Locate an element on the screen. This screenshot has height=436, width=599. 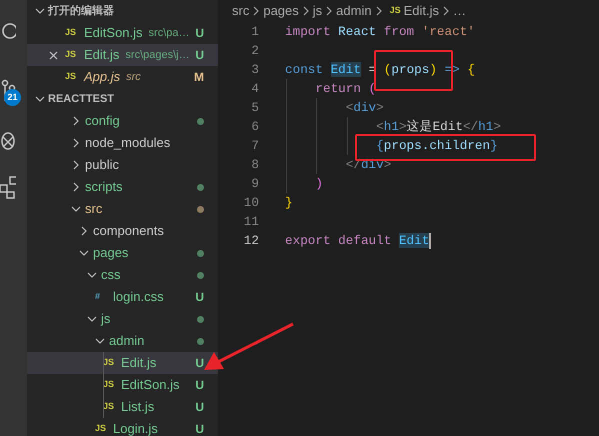
code-line: ) is located at coordinates (304, 183).